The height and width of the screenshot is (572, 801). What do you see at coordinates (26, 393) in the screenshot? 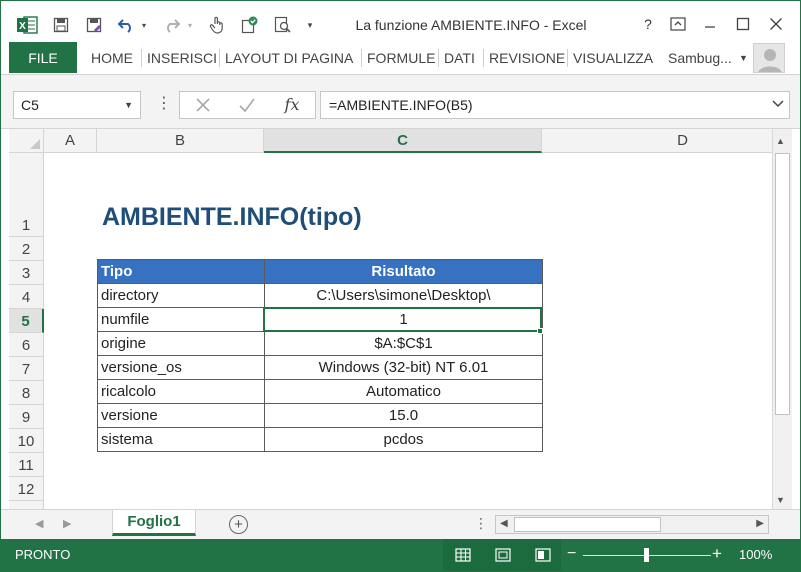
I see `row-header-8: 8` at bounding box center [26, 393].